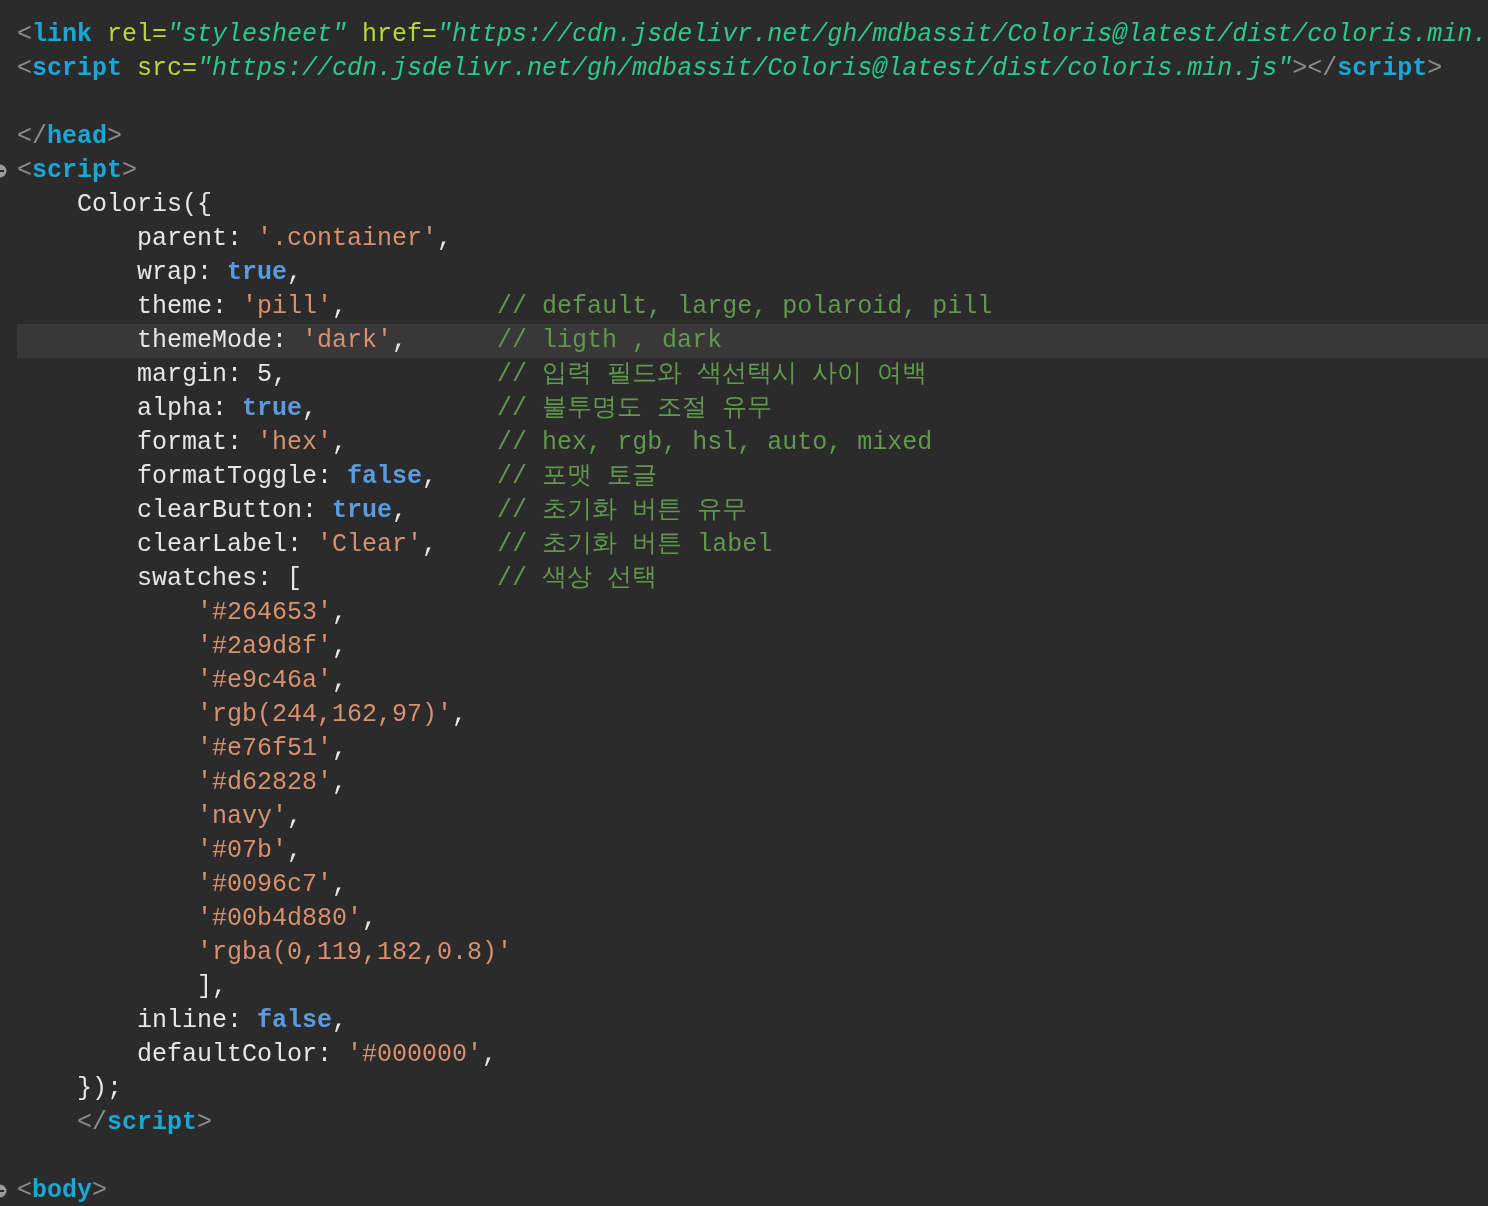  I want to click on code-line: <body>, so click(62, 1190).